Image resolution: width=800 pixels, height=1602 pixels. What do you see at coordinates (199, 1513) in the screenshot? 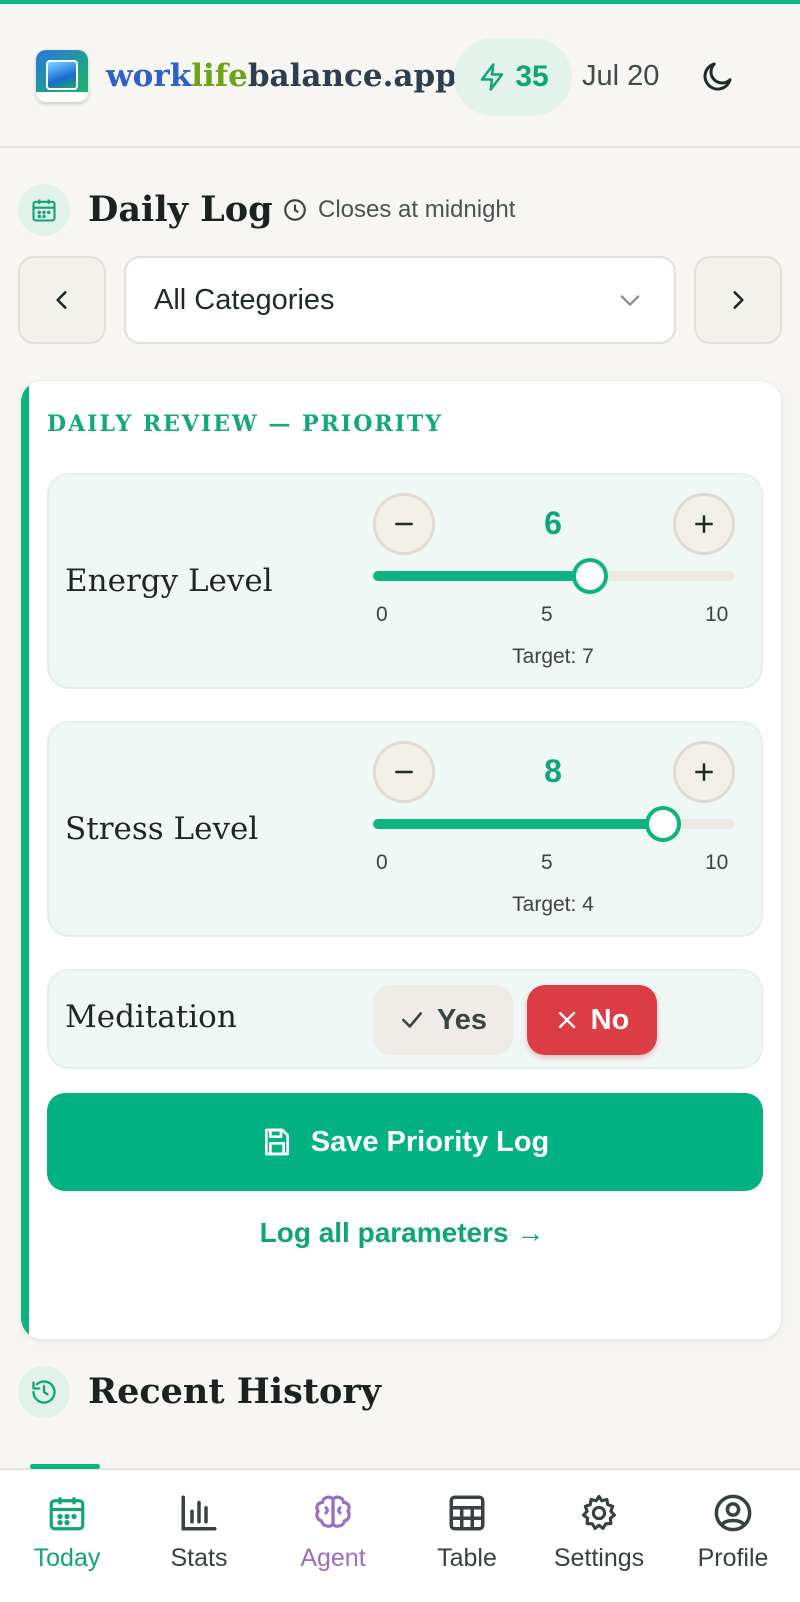
I see `bar-chart-icon` at bounding box center [199, 1513].